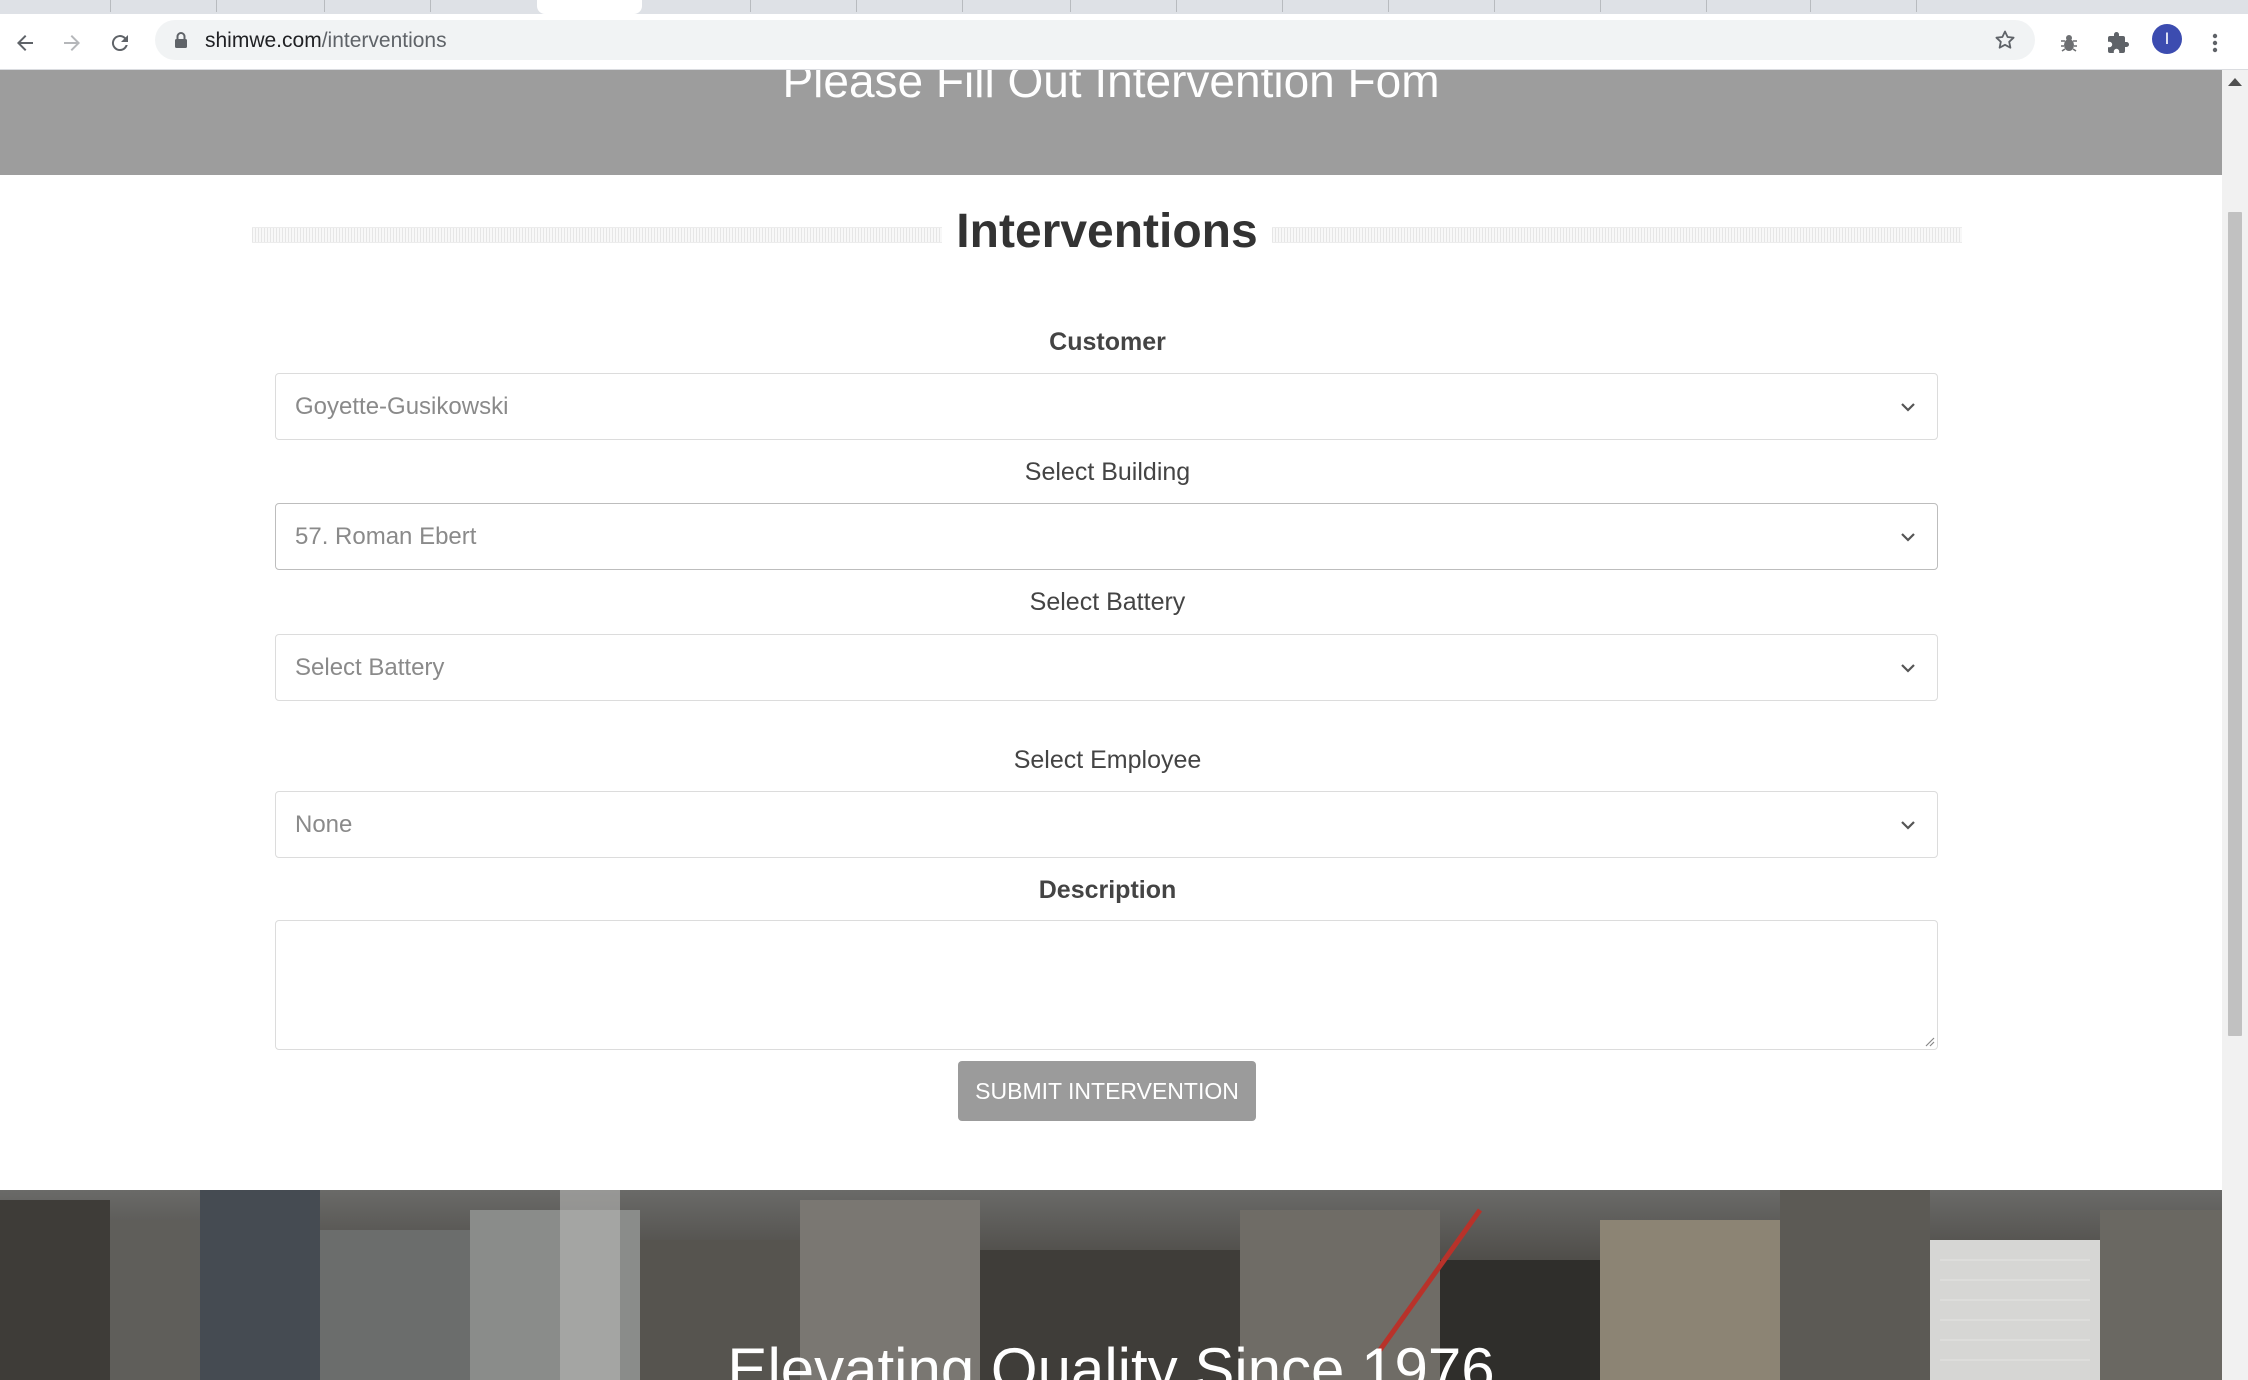 The image size is (2248, 1380). I want to click on url-host: shimwe.com, so click(263, 40).